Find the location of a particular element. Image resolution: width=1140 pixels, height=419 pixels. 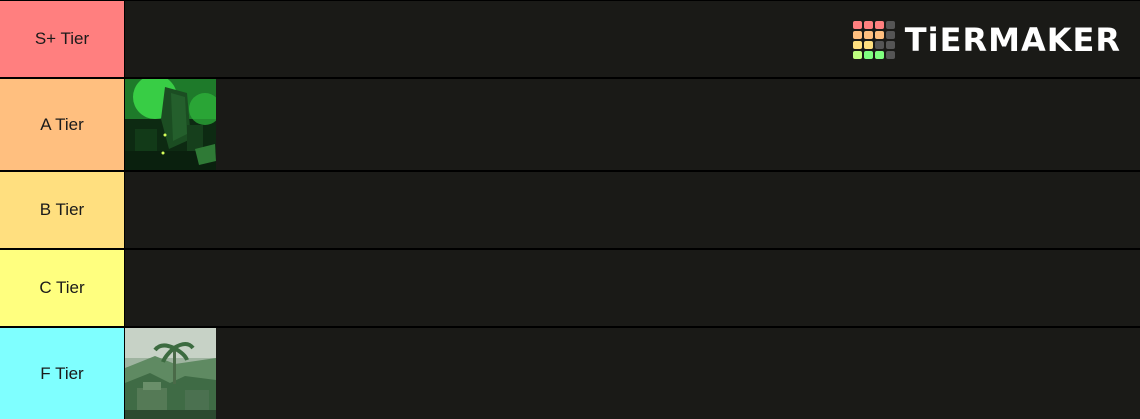

tiermaker-logo: TiERMAKER is located at coordinates (986, 40).